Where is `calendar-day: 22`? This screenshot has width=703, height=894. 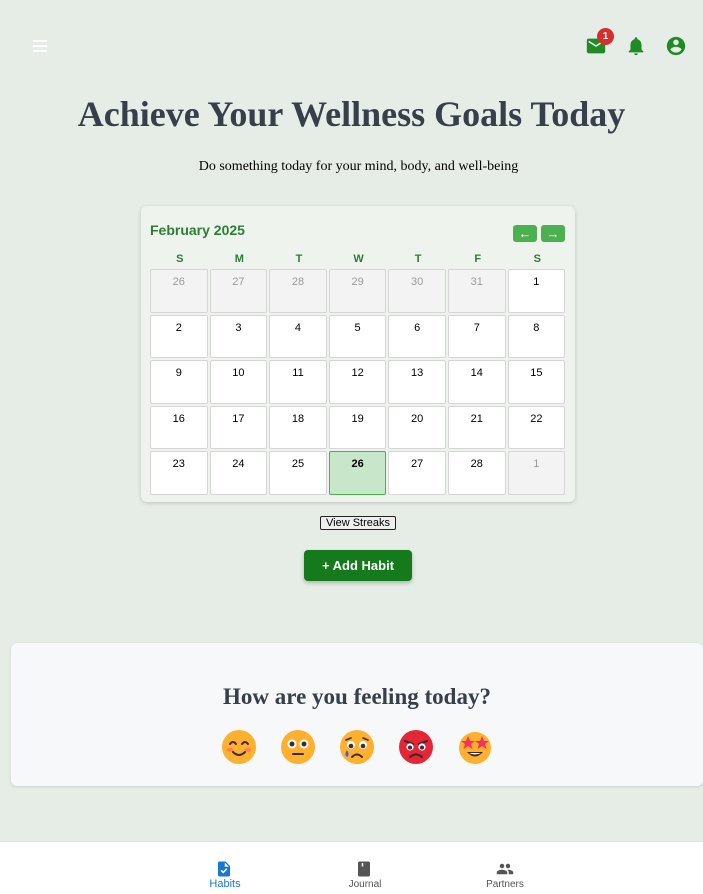
calendar-day: 22 is located at coordinates (536, 427).